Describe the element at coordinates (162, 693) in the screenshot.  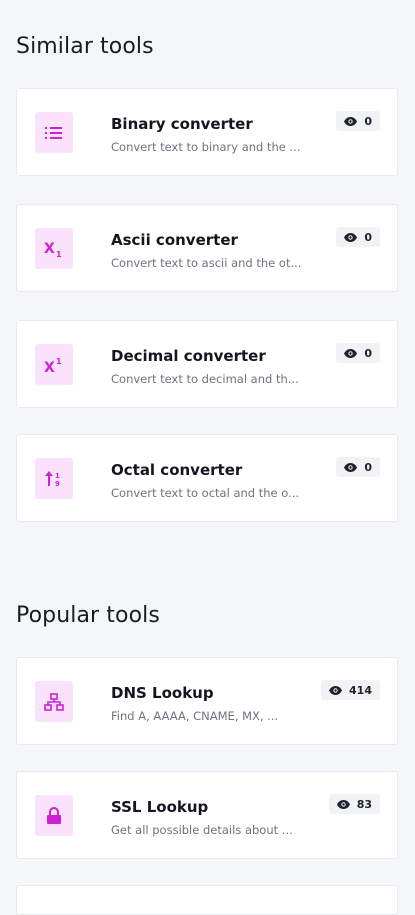
I see `tool-title: DNS Lookup` at that location.